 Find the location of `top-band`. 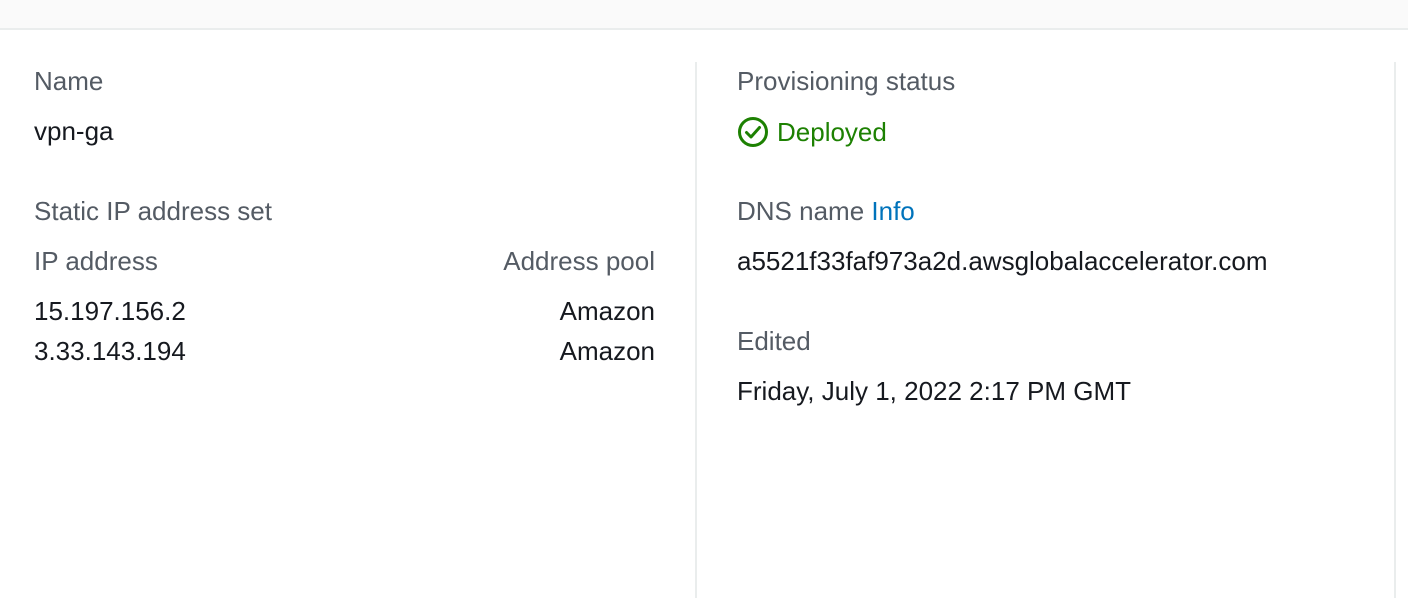

top-band is located at coordinates (704, 15).